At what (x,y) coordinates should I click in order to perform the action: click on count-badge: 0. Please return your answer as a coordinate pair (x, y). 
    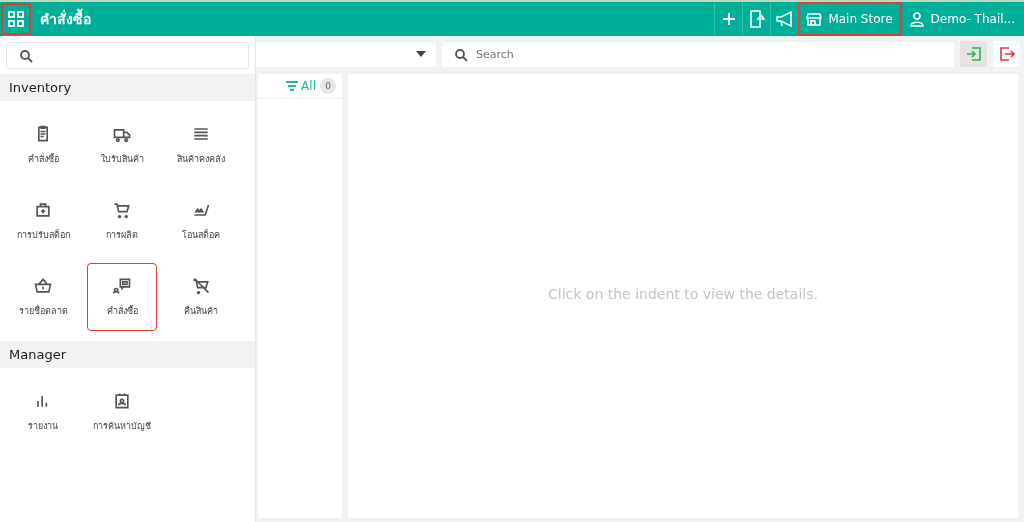
    Looking at the image, I should click on (328, 86).